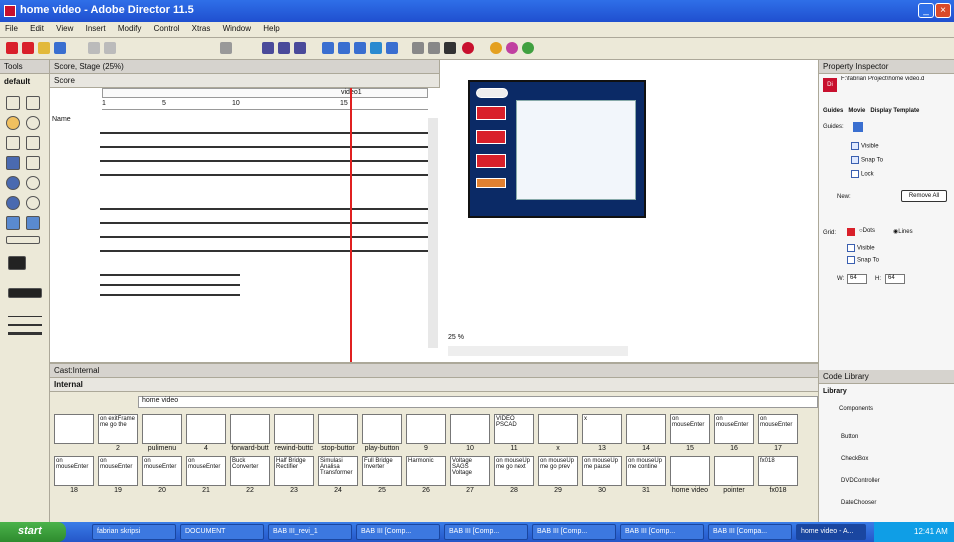 This screenshot has height=542, width=954. What do you see at coordinates (856, 409) in the screenshot?
I see `code-library-category: Components` at bounding box center [856, 409].